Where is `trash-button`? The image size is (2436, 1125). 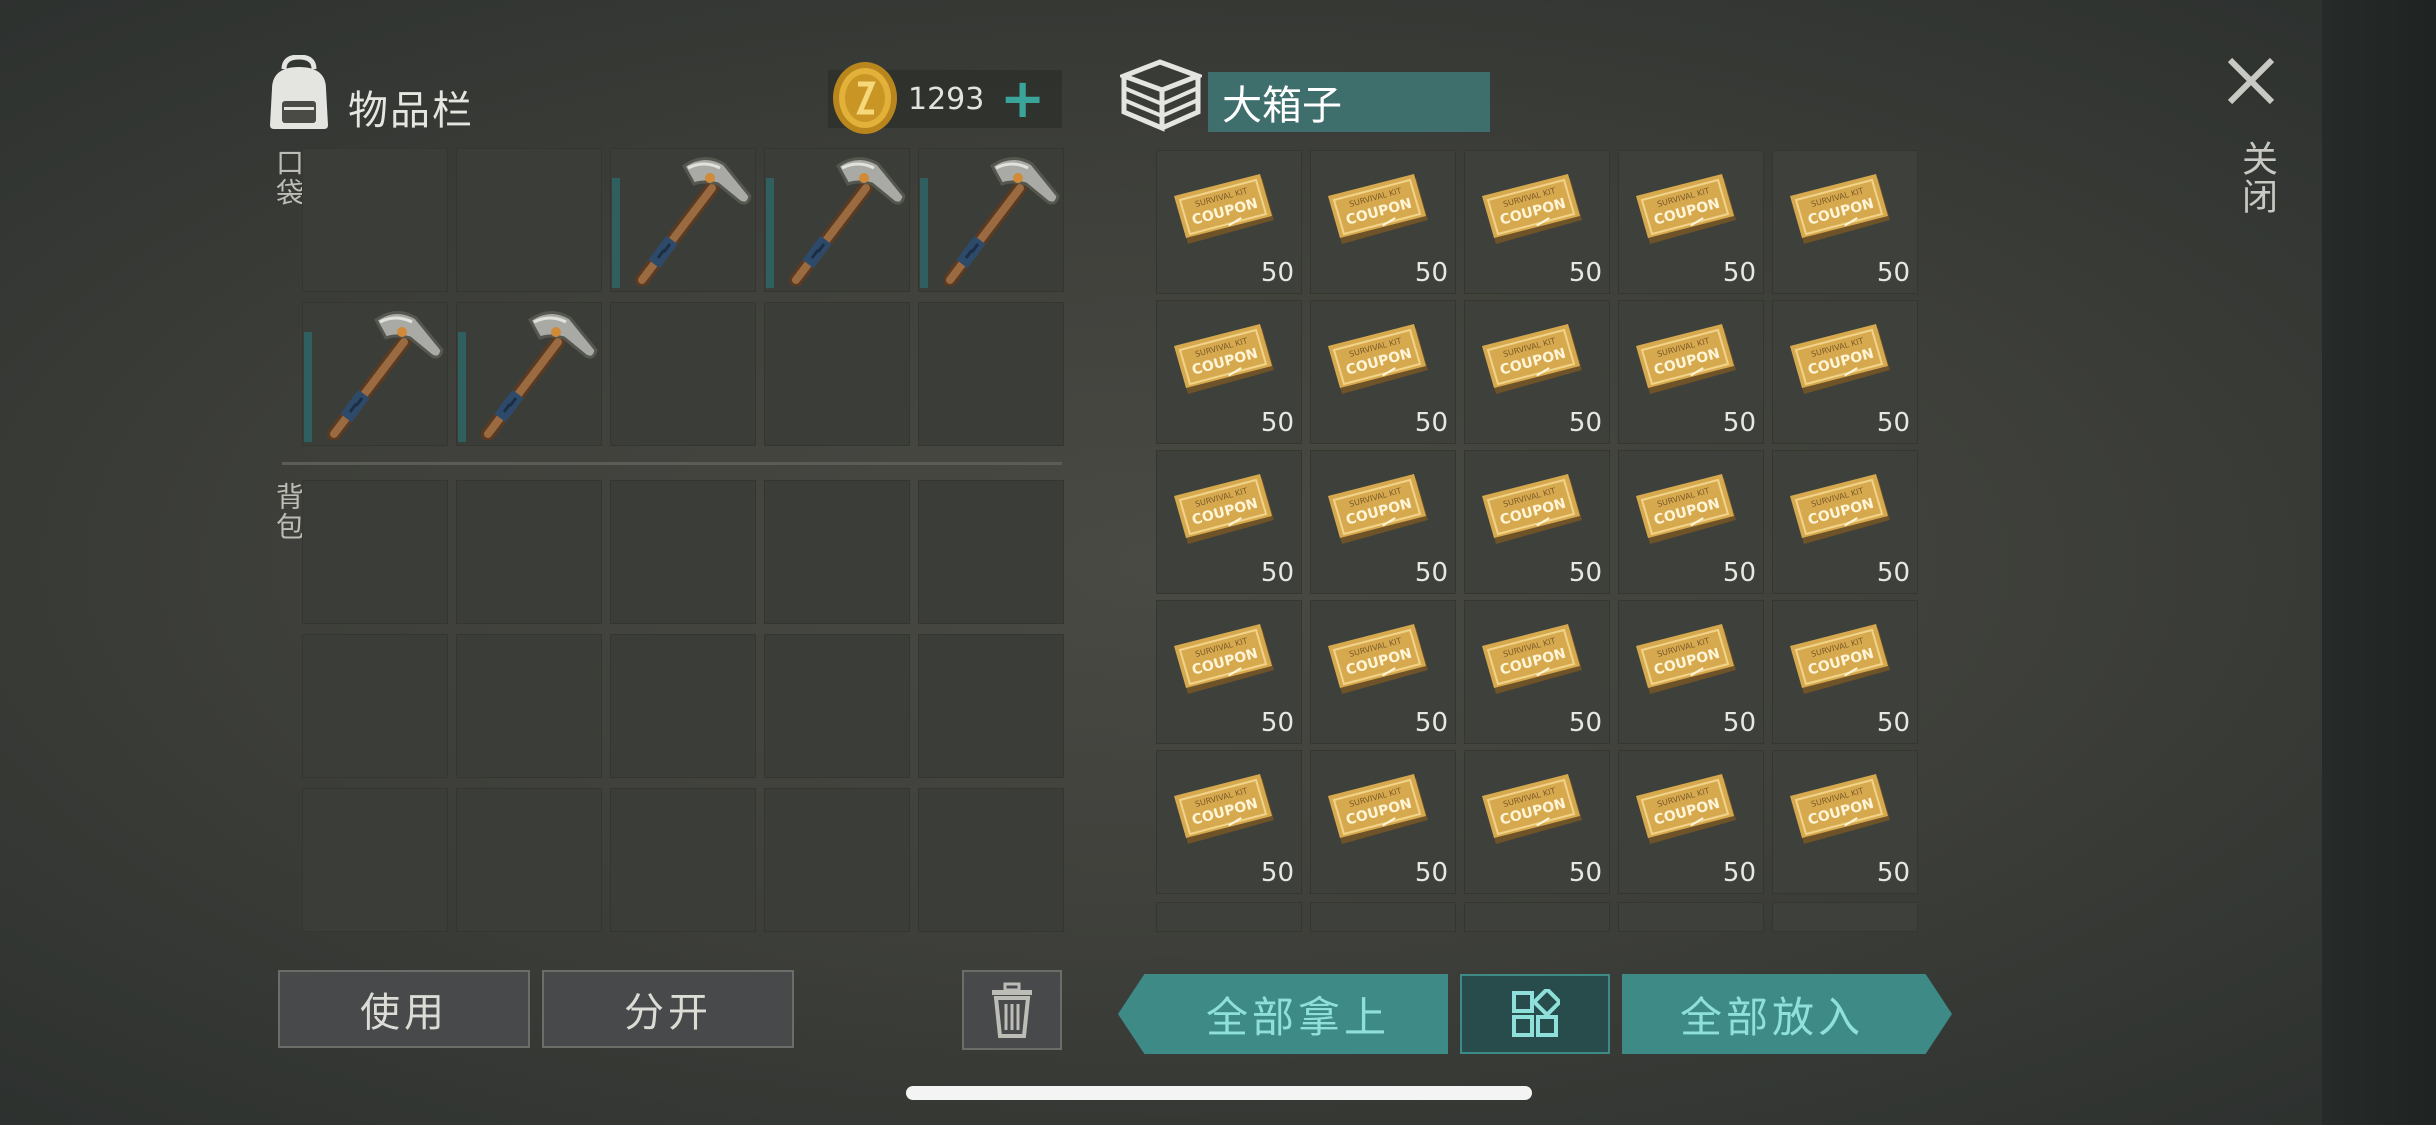
trash-button is located at coordinates (1012, 1010).